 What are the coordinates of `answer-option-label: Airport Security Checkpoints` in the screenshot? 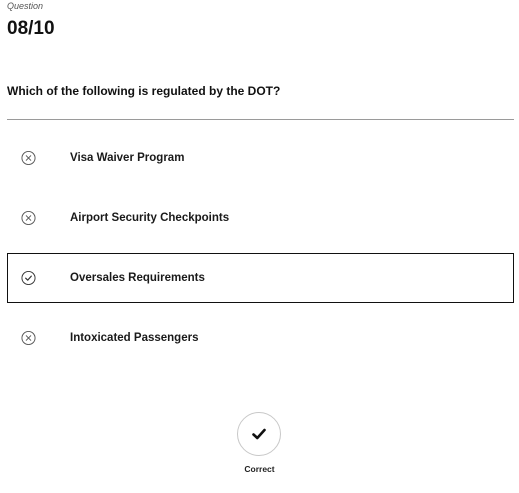 It's located at (150, 218).